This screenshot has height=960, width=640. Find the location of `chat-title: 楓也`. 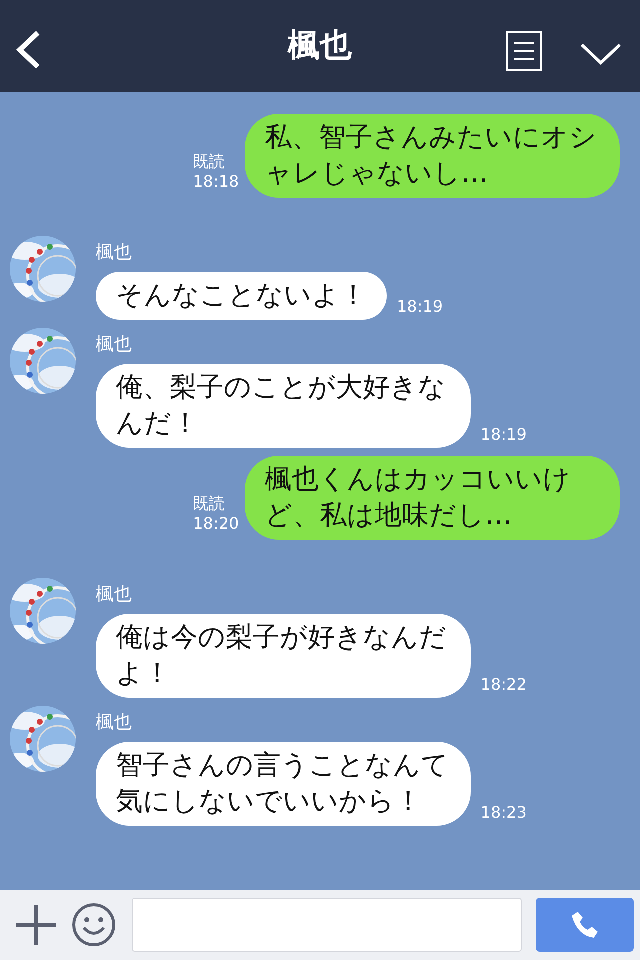

chat-title: 楓也 is located at coordinates (320, 45).